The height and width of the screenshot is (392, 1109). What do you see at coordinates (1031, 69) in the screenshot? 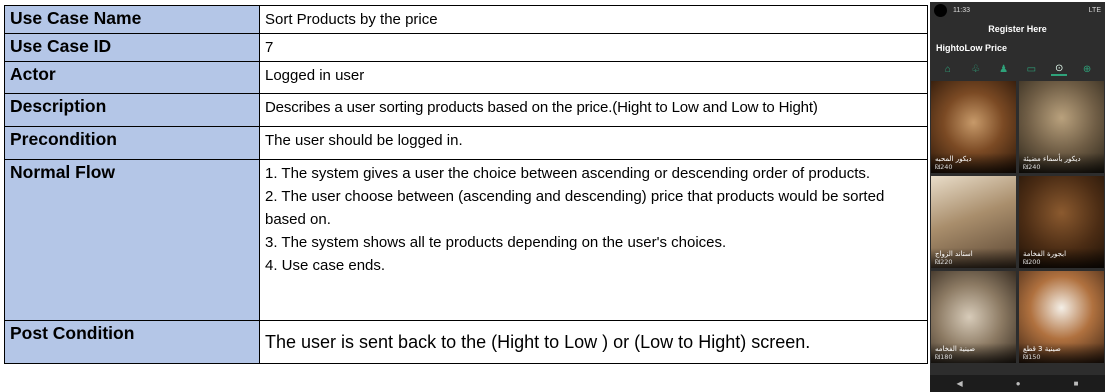
I see `cart-icon: ▭` at bounding box center [1031, 69].